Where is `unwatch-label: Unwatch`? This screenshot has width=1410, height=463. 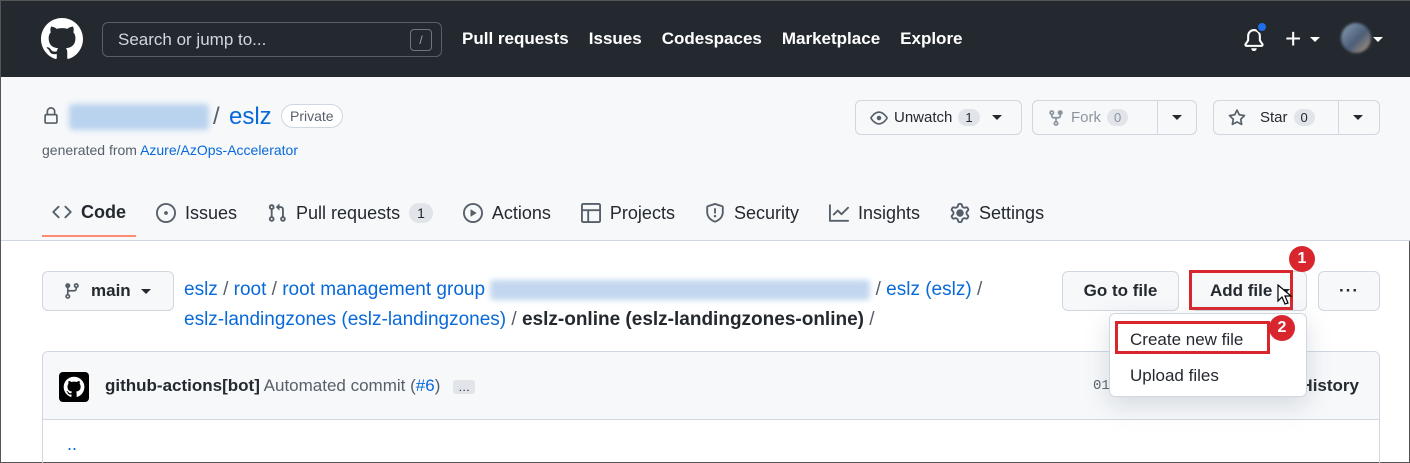 unwatch-label: Unwatch is located at coordinates (923, 117).